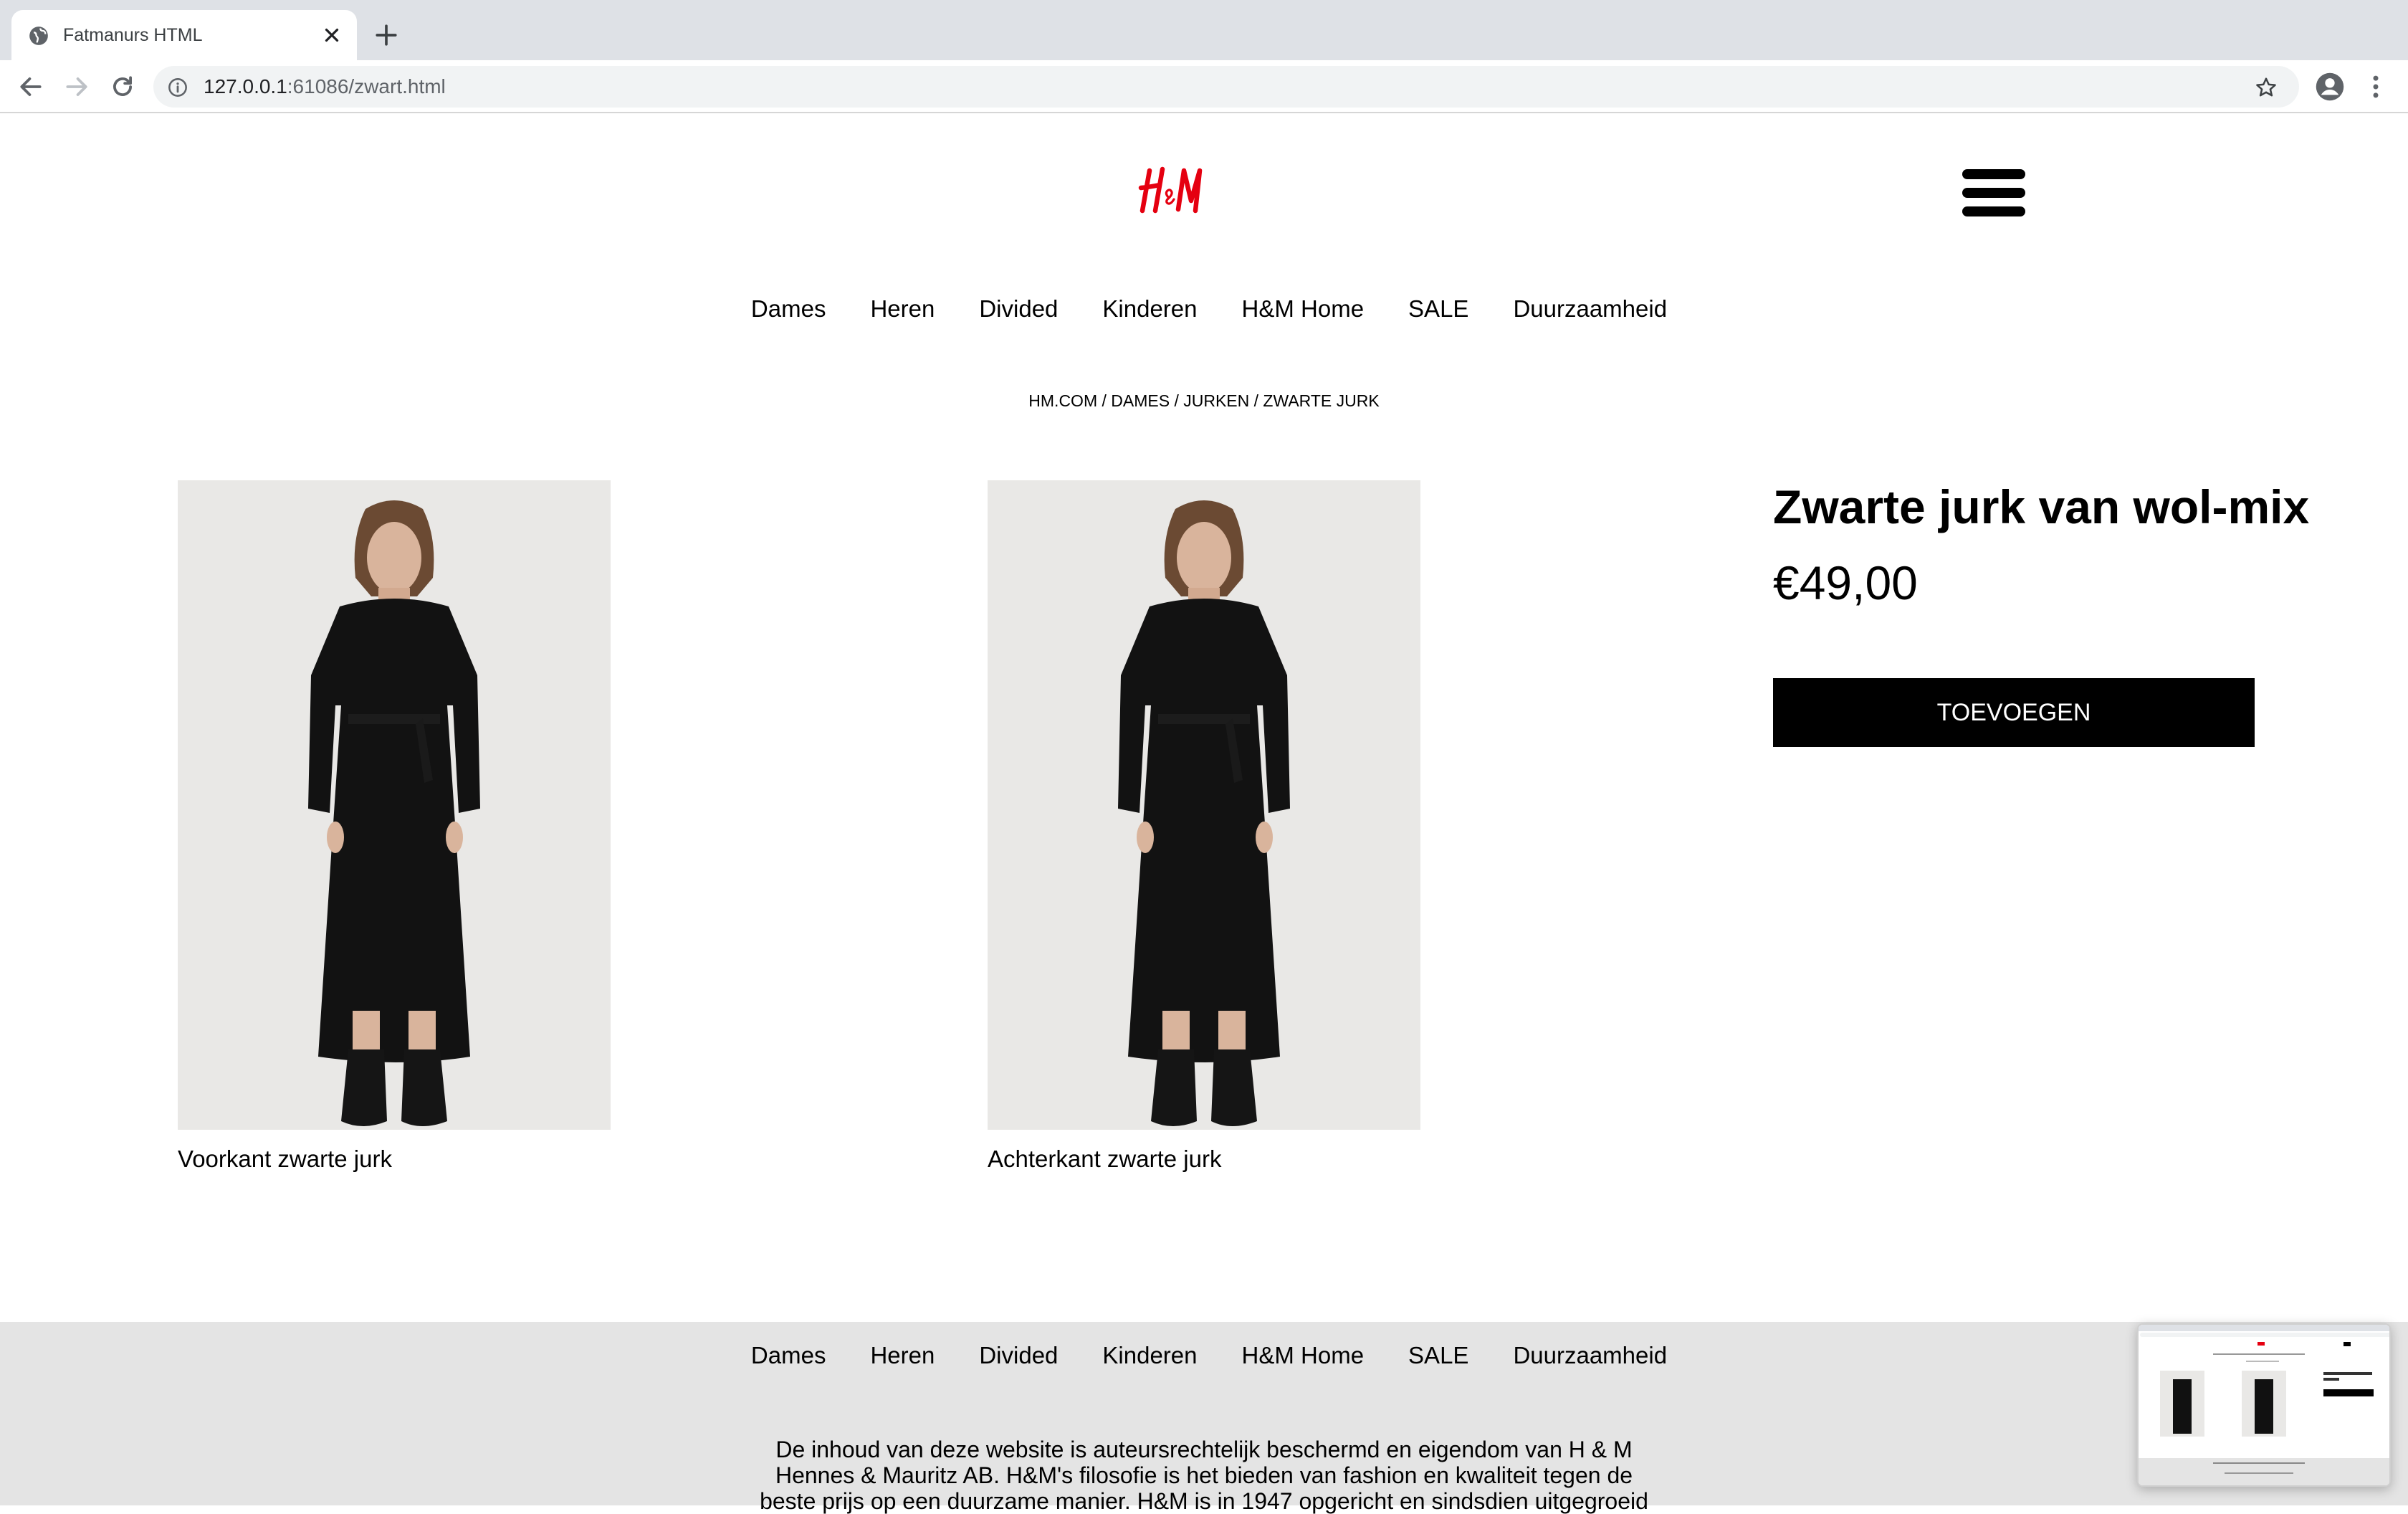 The width and height of the screenshot is (2408, 1514). What do you see at coordinates (2330, 87) in the screenshot?
I see `account-icon` at bounding box center [2330, 87].